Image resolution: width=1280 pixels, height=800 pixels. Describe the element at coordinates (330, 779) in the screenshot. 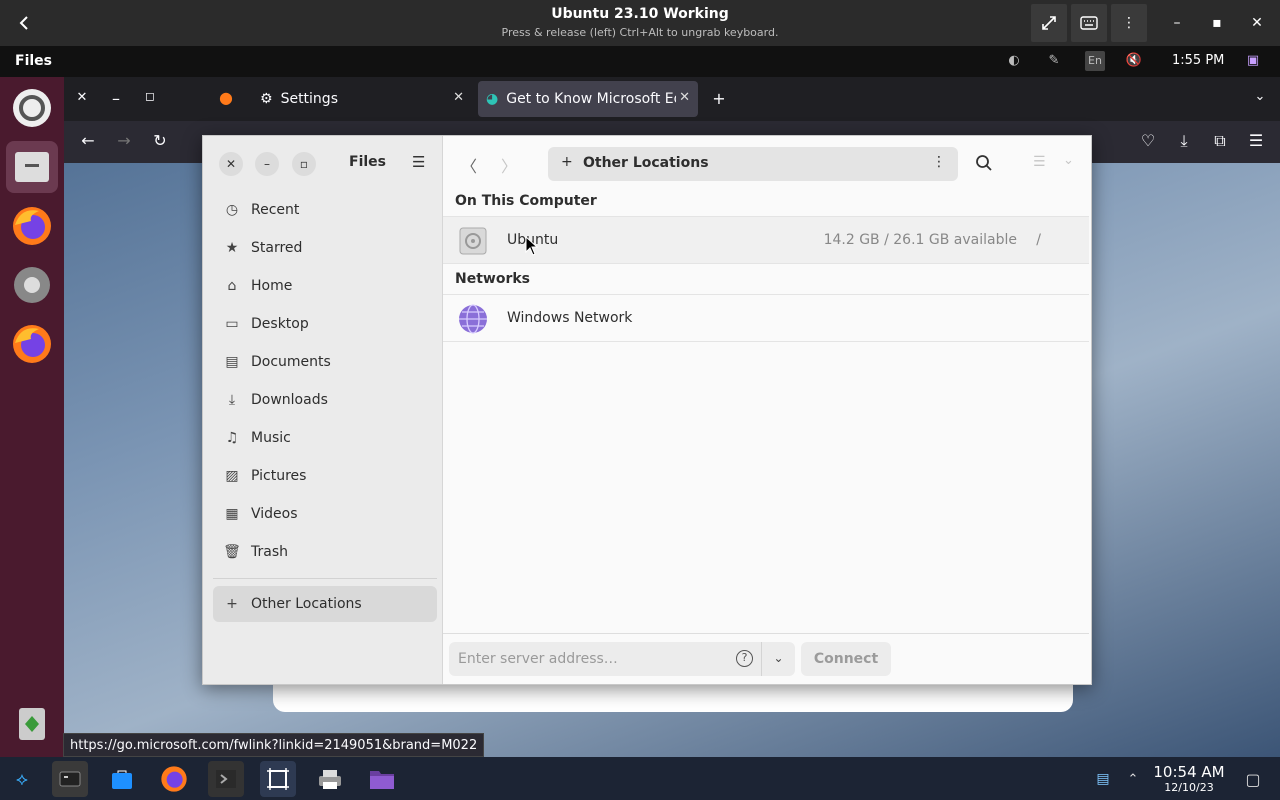

I see `printer-icon` at that location.